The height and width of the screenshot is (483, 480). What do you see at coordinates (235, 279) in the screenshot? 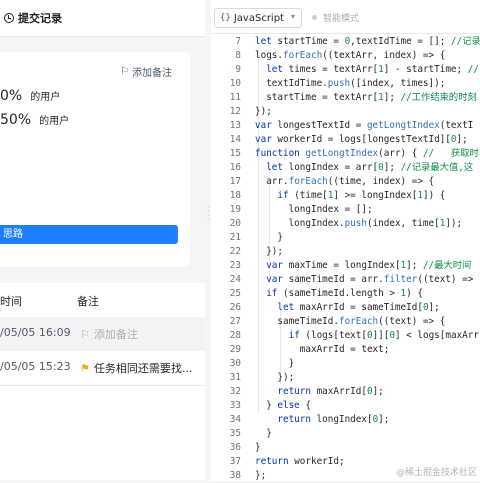
I see `line-number: 24` at bounding box center [235, 279].